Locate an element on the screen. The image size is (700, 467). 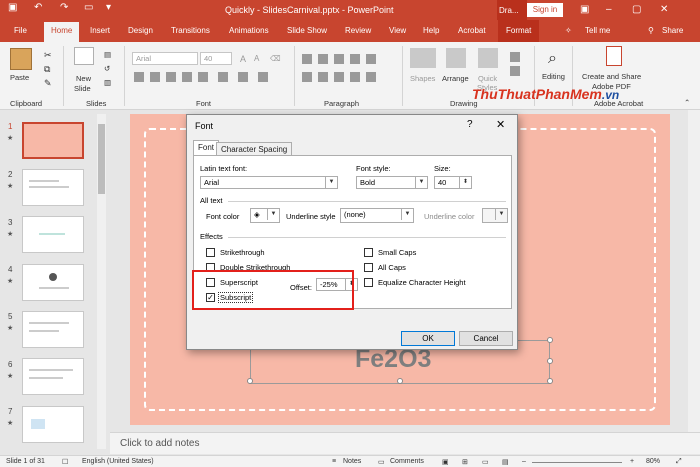
align-right-icon is located at coordinates (339, 77).